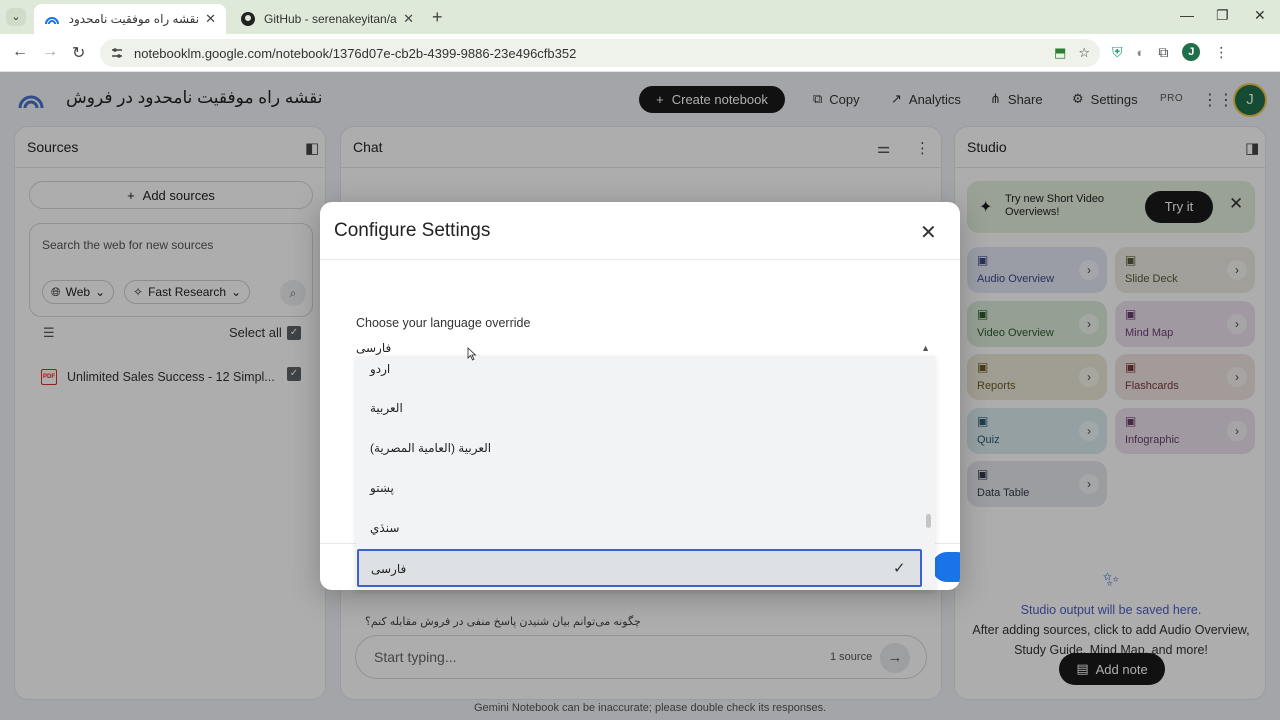 This screenshot has width=1280, height=720. Describe the element at coordinates (248, 19) in the screenshot. I see `github-favicon-icon` at that location.